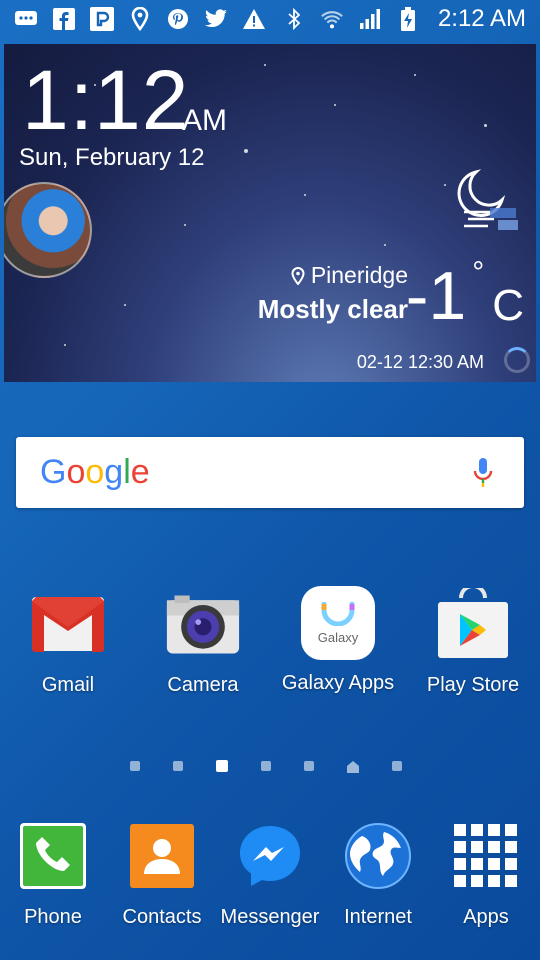 The image size is (540, 960). I want to click on temperature-unit: C, so click(508, 305).